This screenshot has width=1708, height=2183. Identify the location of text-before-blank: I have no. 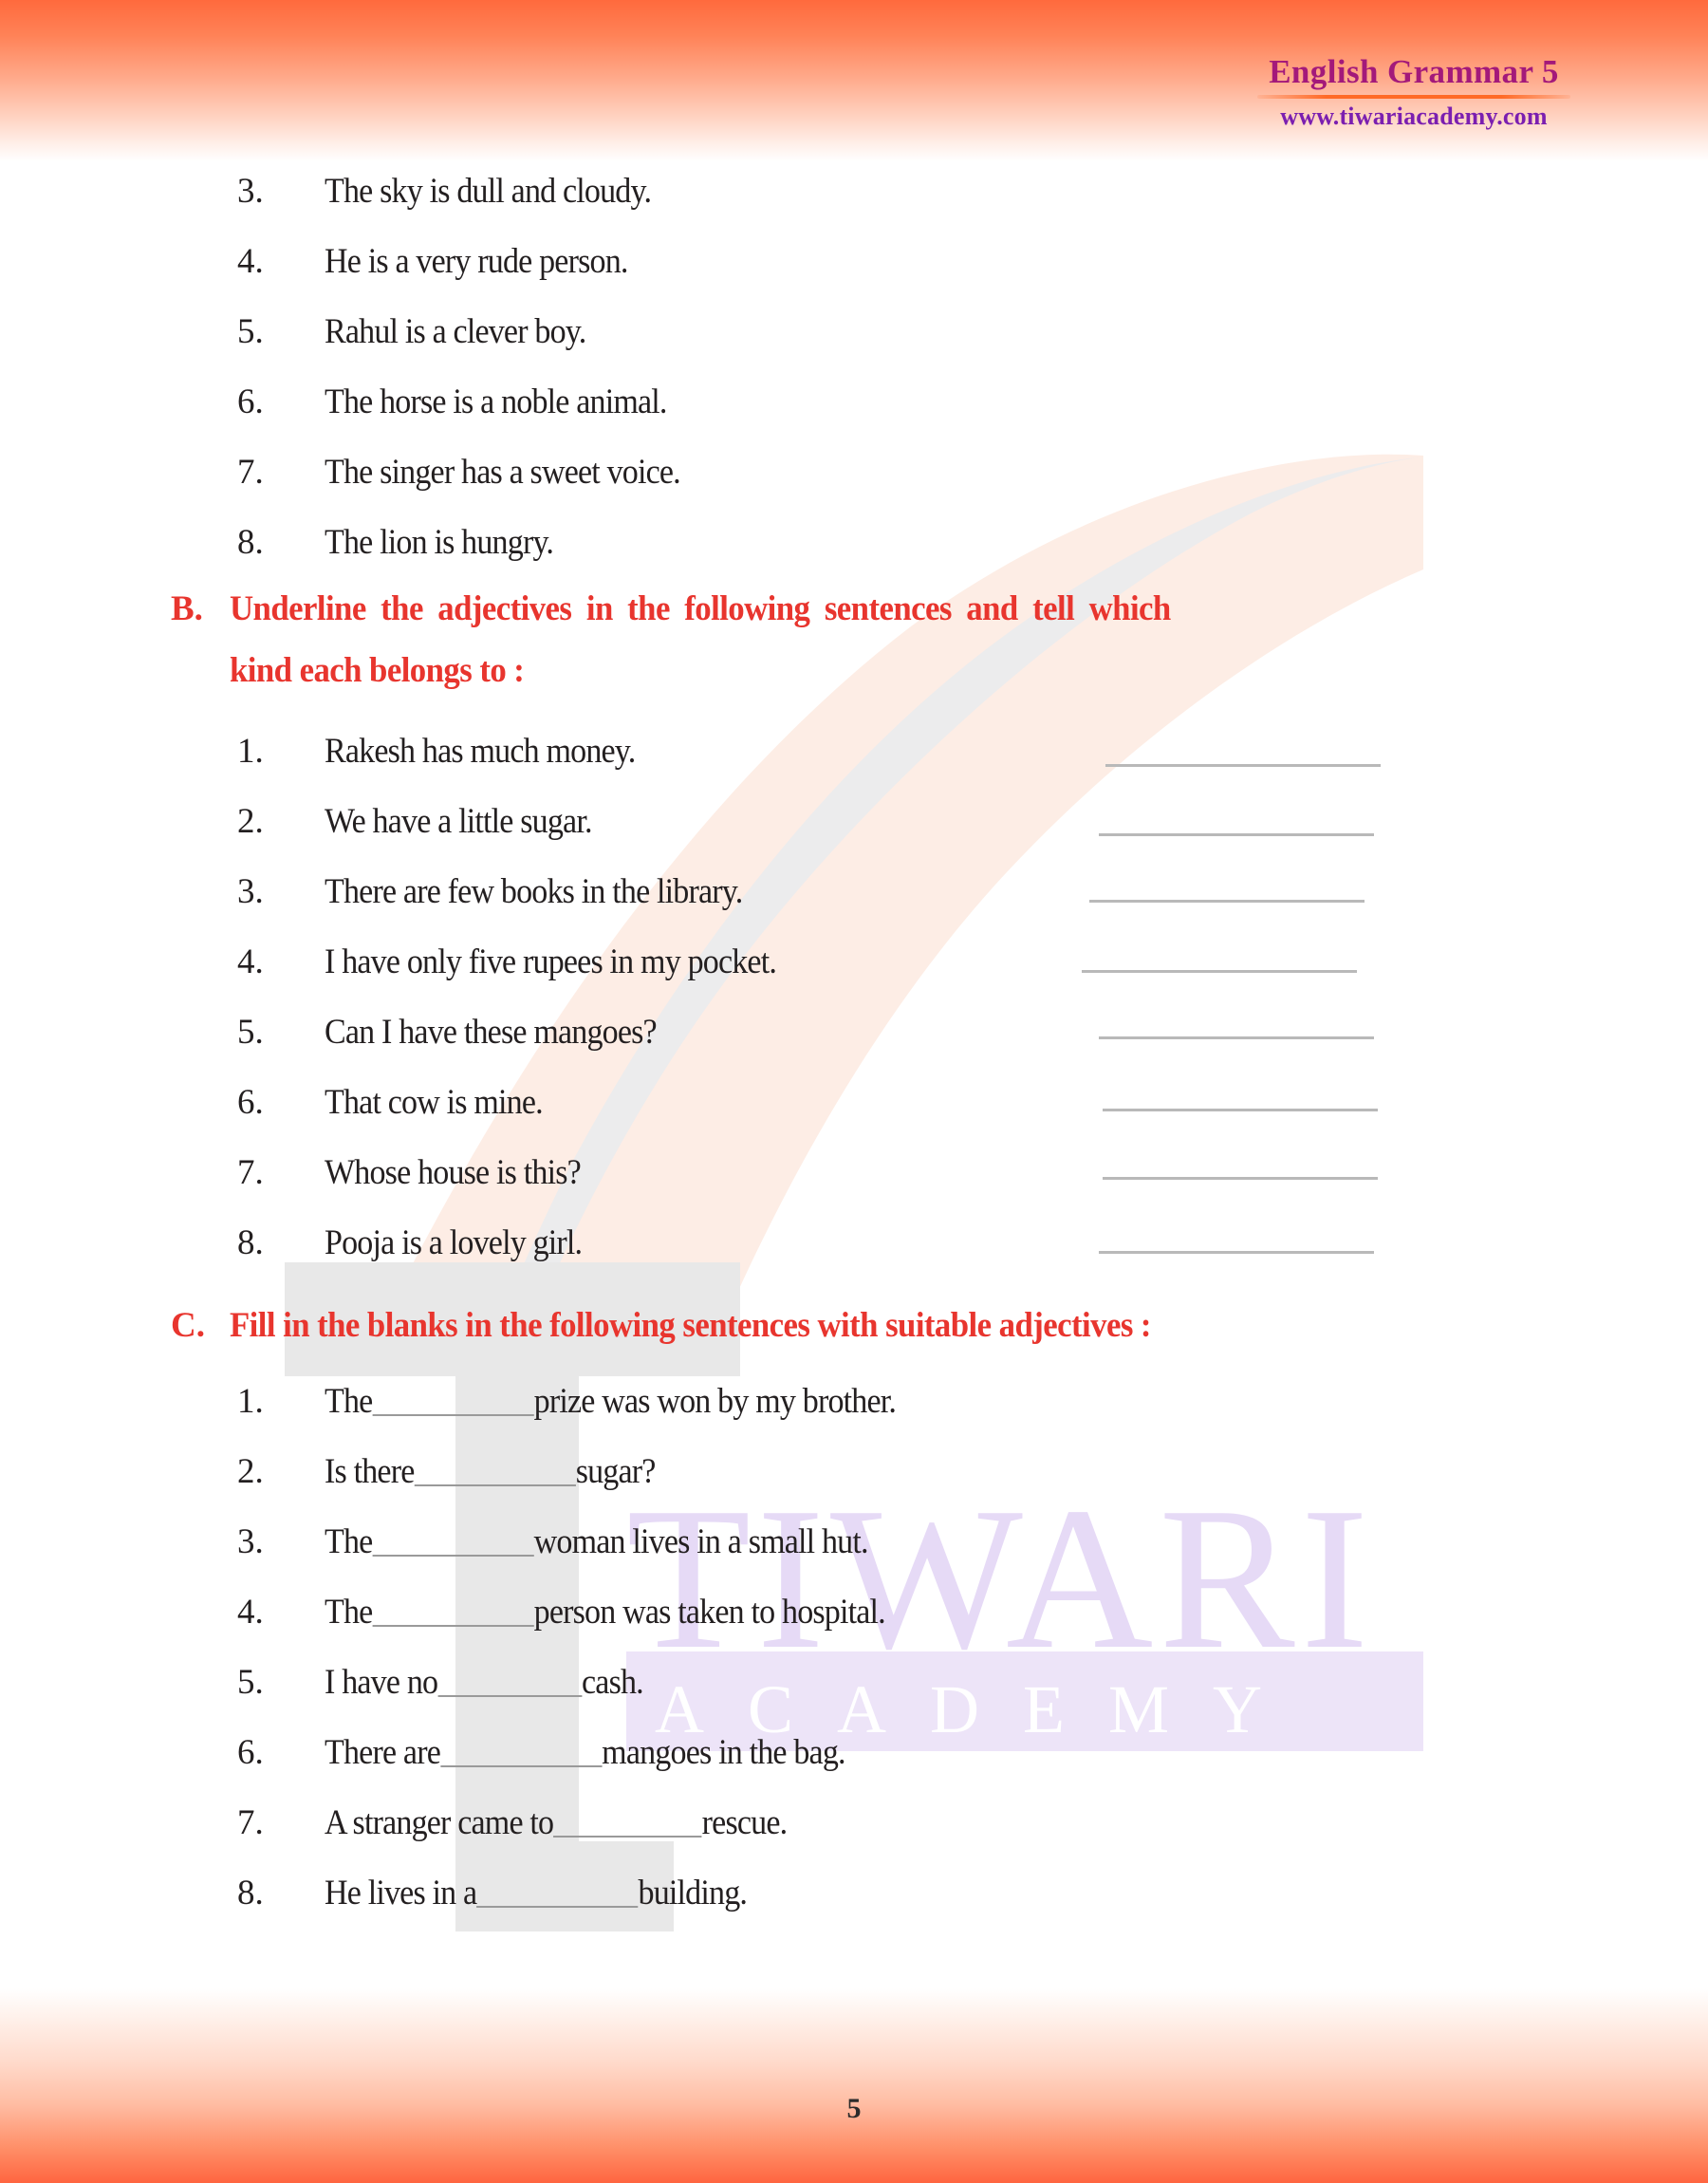
(382, 1683).